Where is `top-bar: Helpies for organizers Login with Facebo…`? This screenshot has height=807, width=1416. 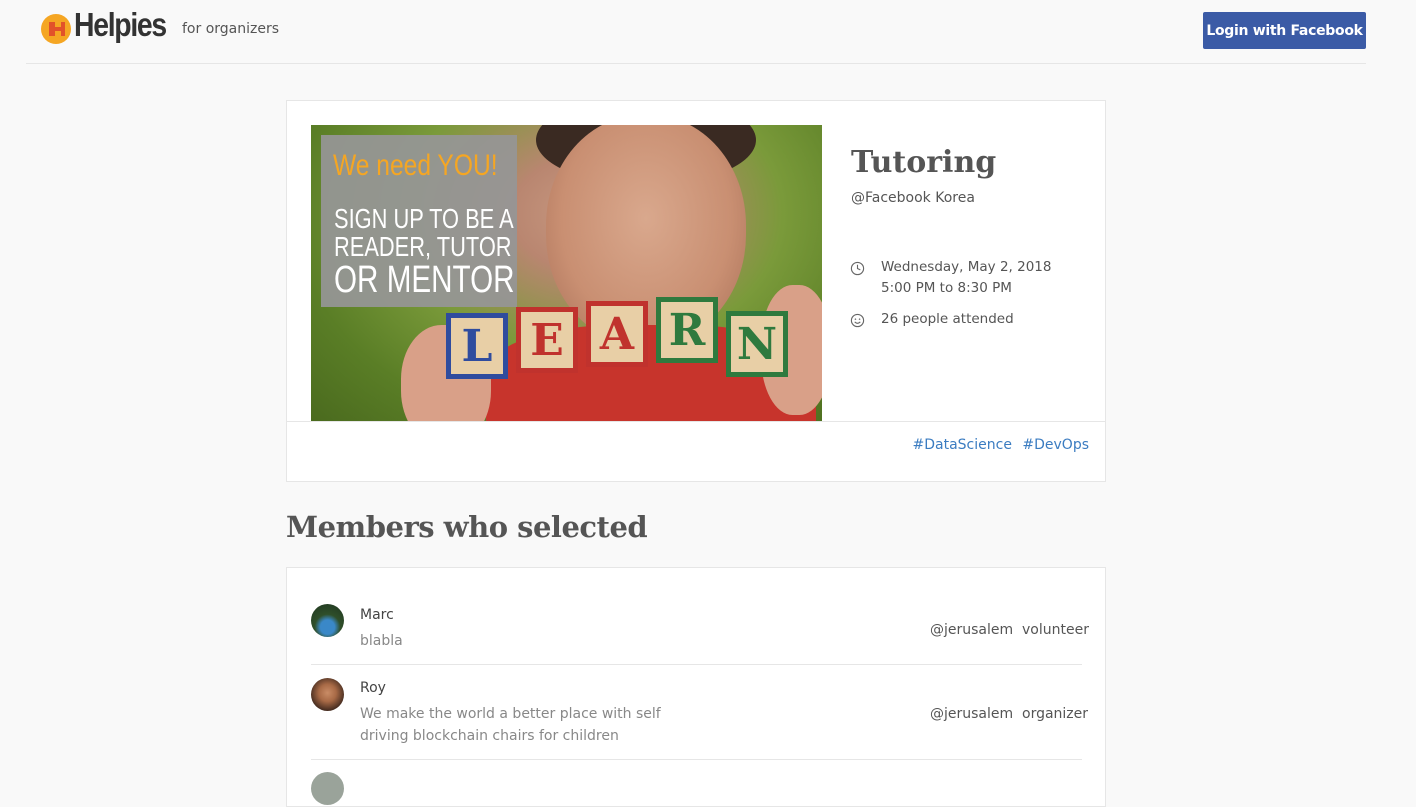 top-bar: Helpies for organizers Login with Facebo… is located at coordinates (696, 32).